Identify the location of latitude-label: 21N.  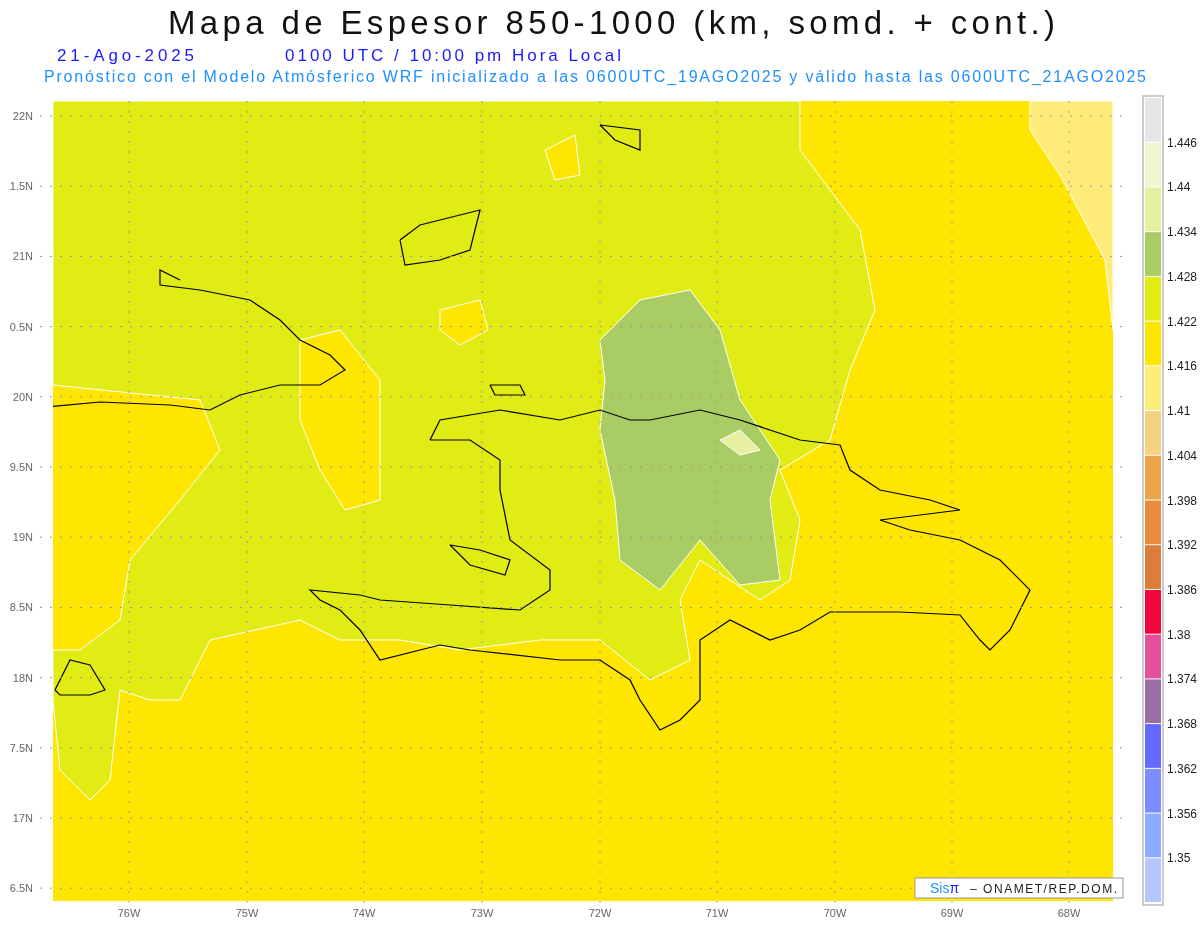
(22, 256).